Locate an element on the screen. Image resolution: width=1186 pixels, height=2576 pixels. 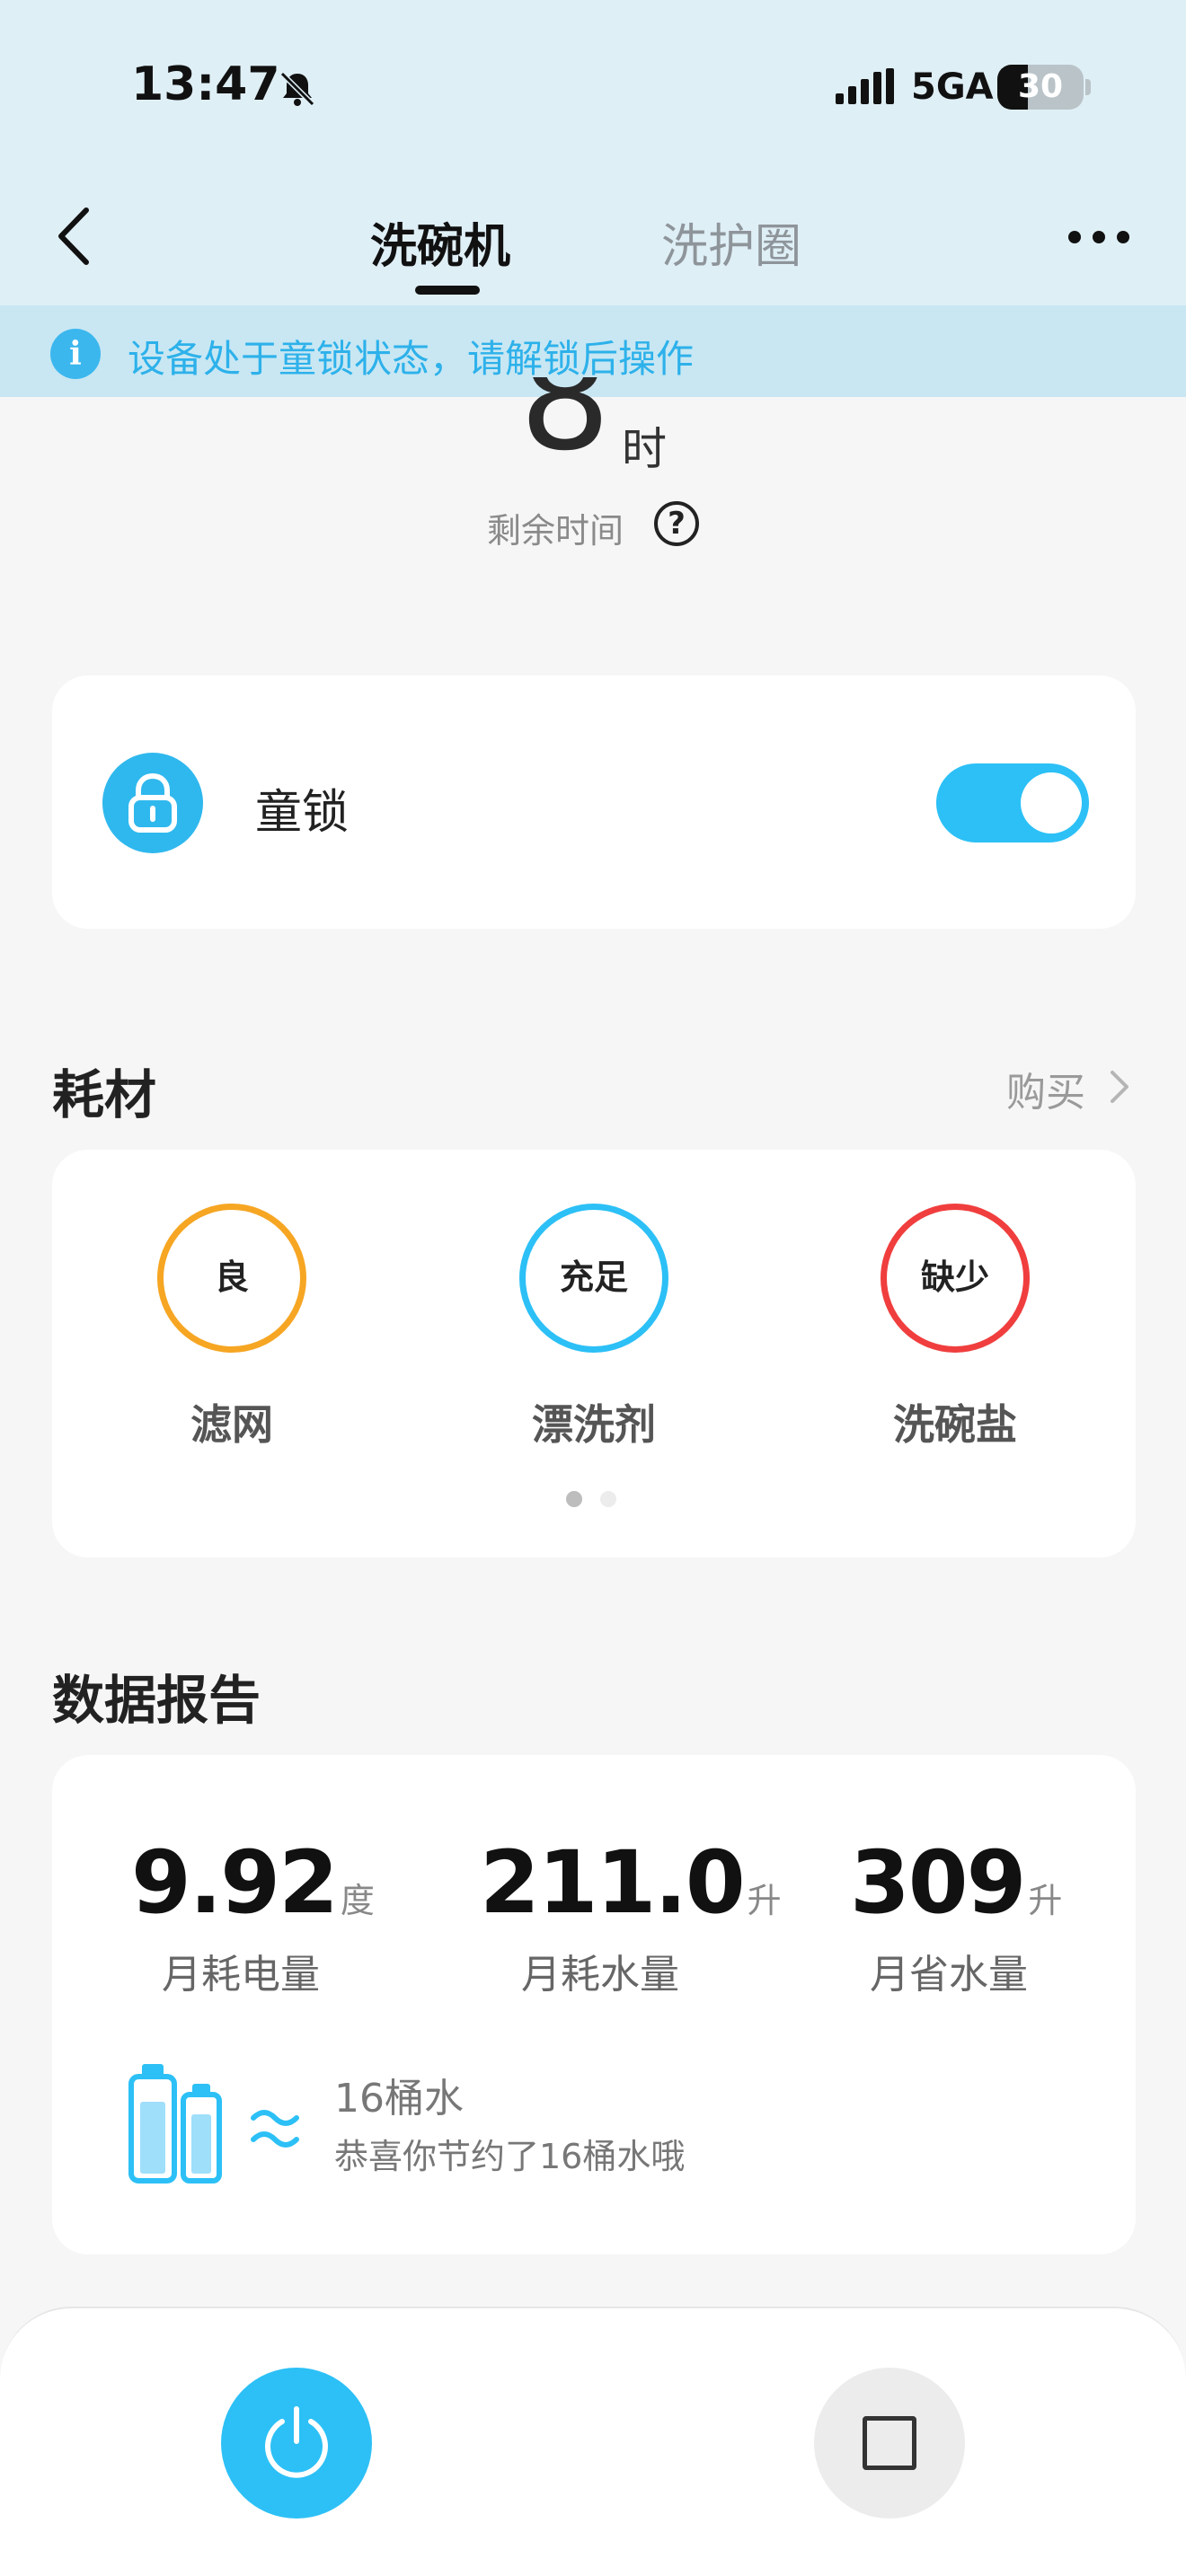
metric-saved-label: 月省水量 is located at coordinates (949, 1975).